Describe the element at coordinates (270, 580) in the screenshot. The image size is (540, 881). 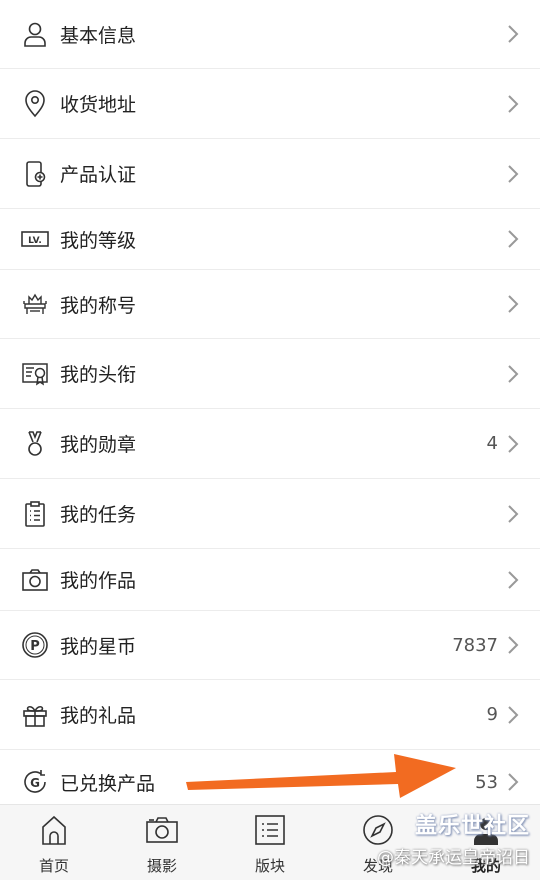
I see `menu-item-my-works: 我的作品` at that location.